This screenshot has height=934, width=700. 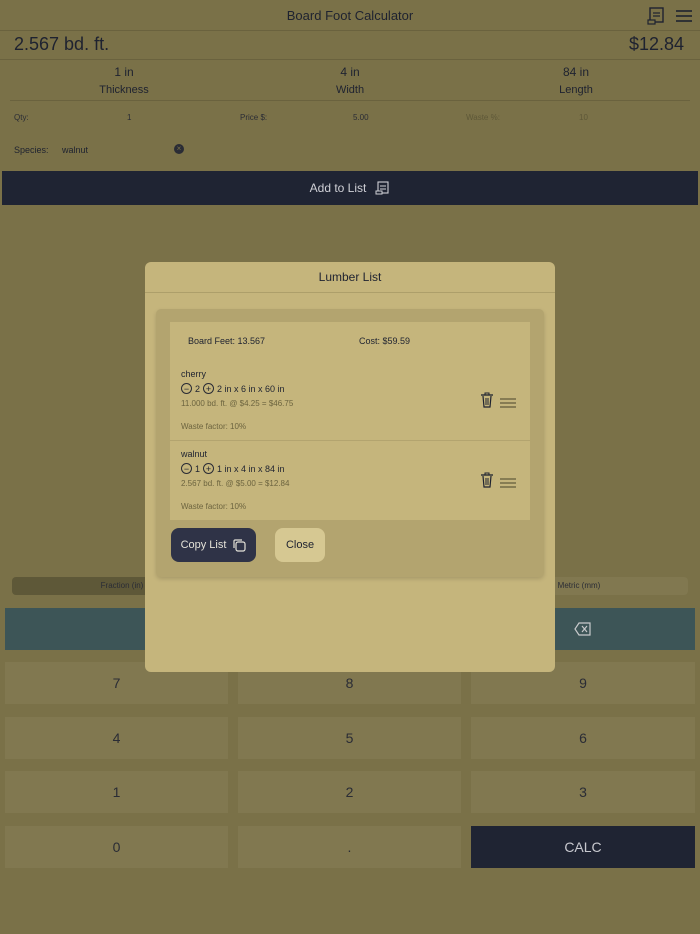 What do you see at coordinates (583, 847) in the screenshot?
I see `calc-button: CALC` at bounding box center [583, 847].